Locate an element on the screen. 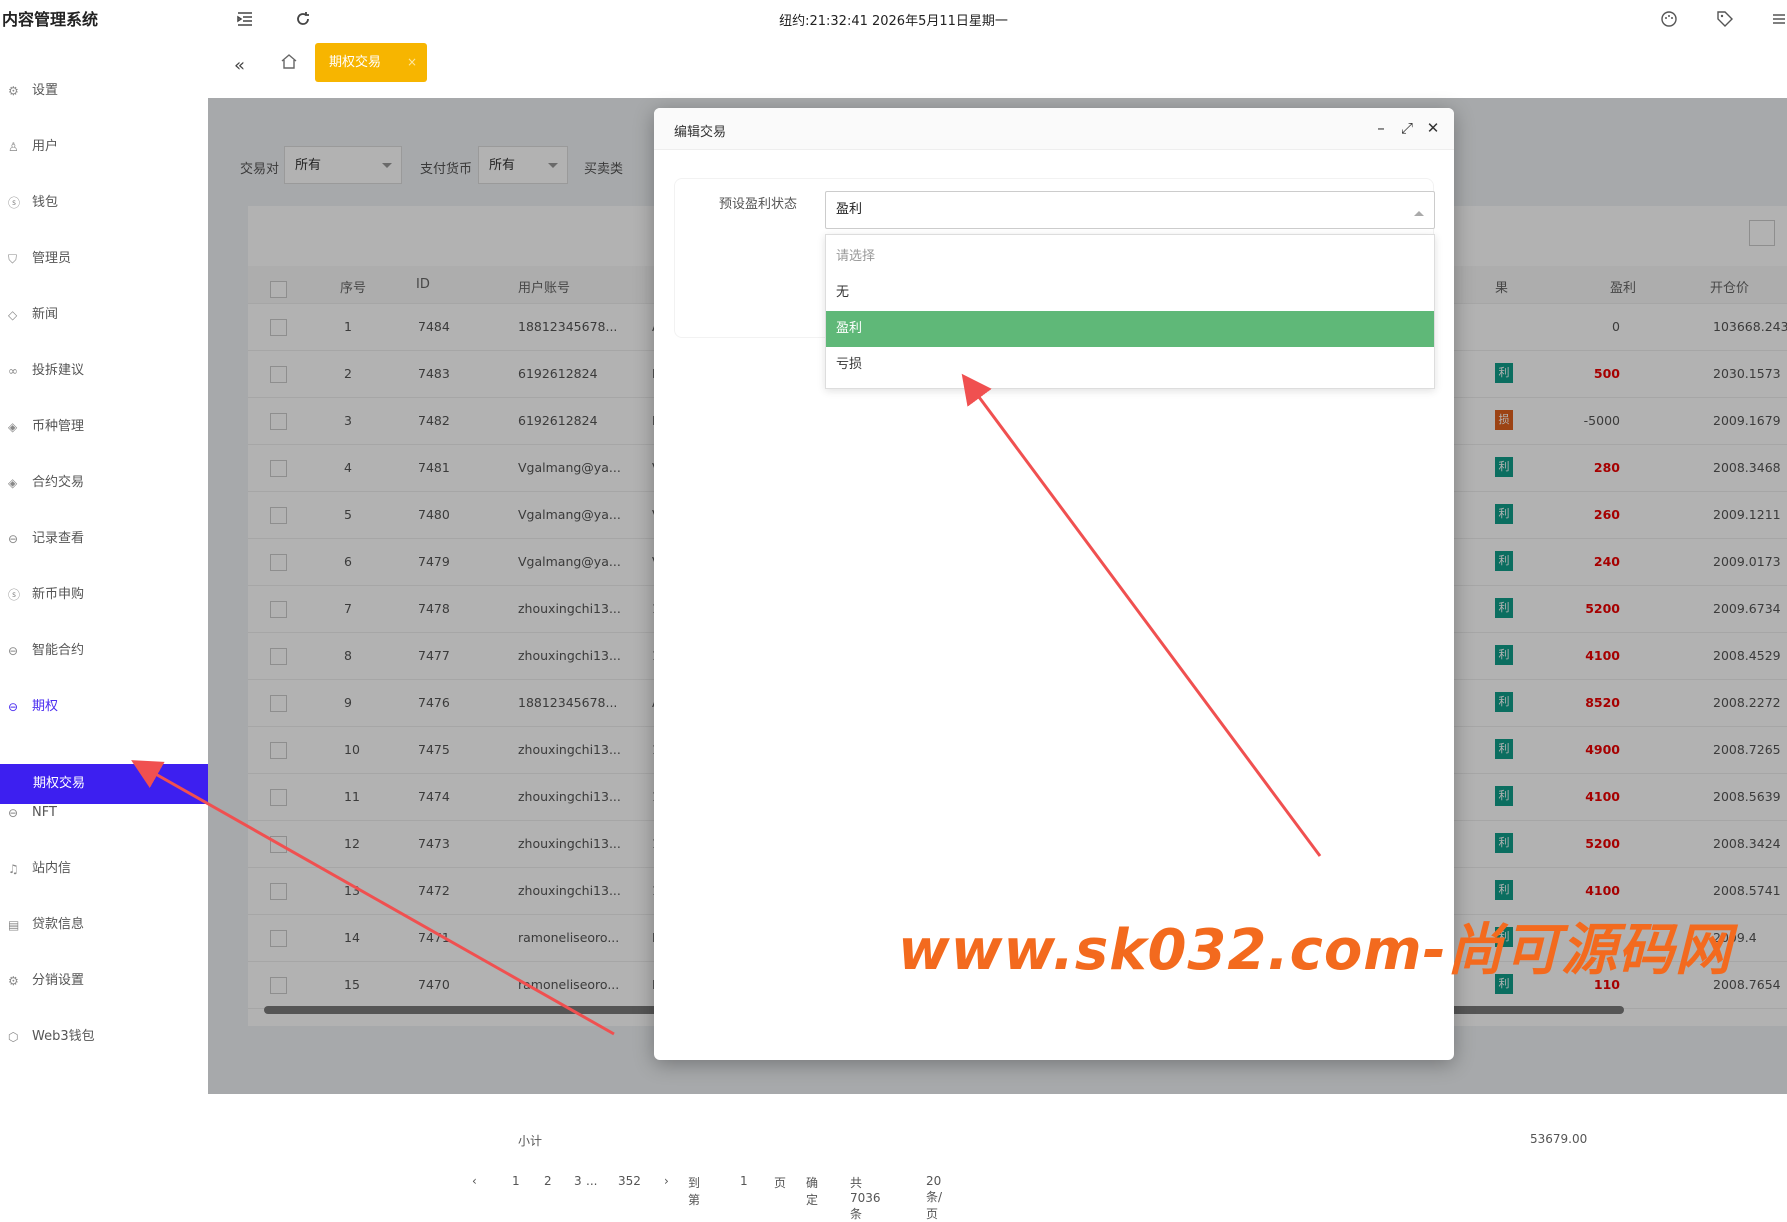 The image size is (1787, 1222). top-bar: 内容管理系统 纽约:21:32:41 2026年5月11日星期一 is located at coordinates (893, 19).